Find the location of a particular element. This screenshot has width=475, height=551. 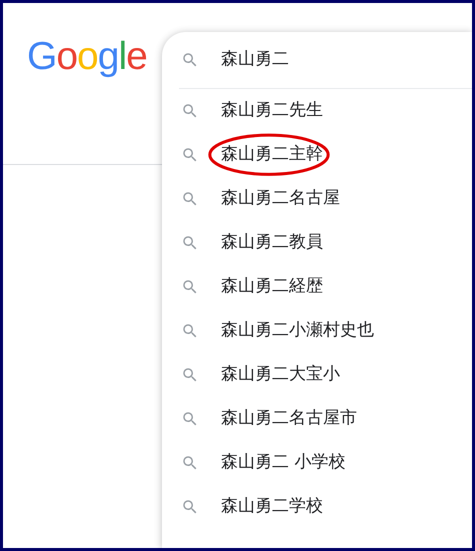

suggestion-item: 森山勇二教員 is located at coordinates (272, 243).